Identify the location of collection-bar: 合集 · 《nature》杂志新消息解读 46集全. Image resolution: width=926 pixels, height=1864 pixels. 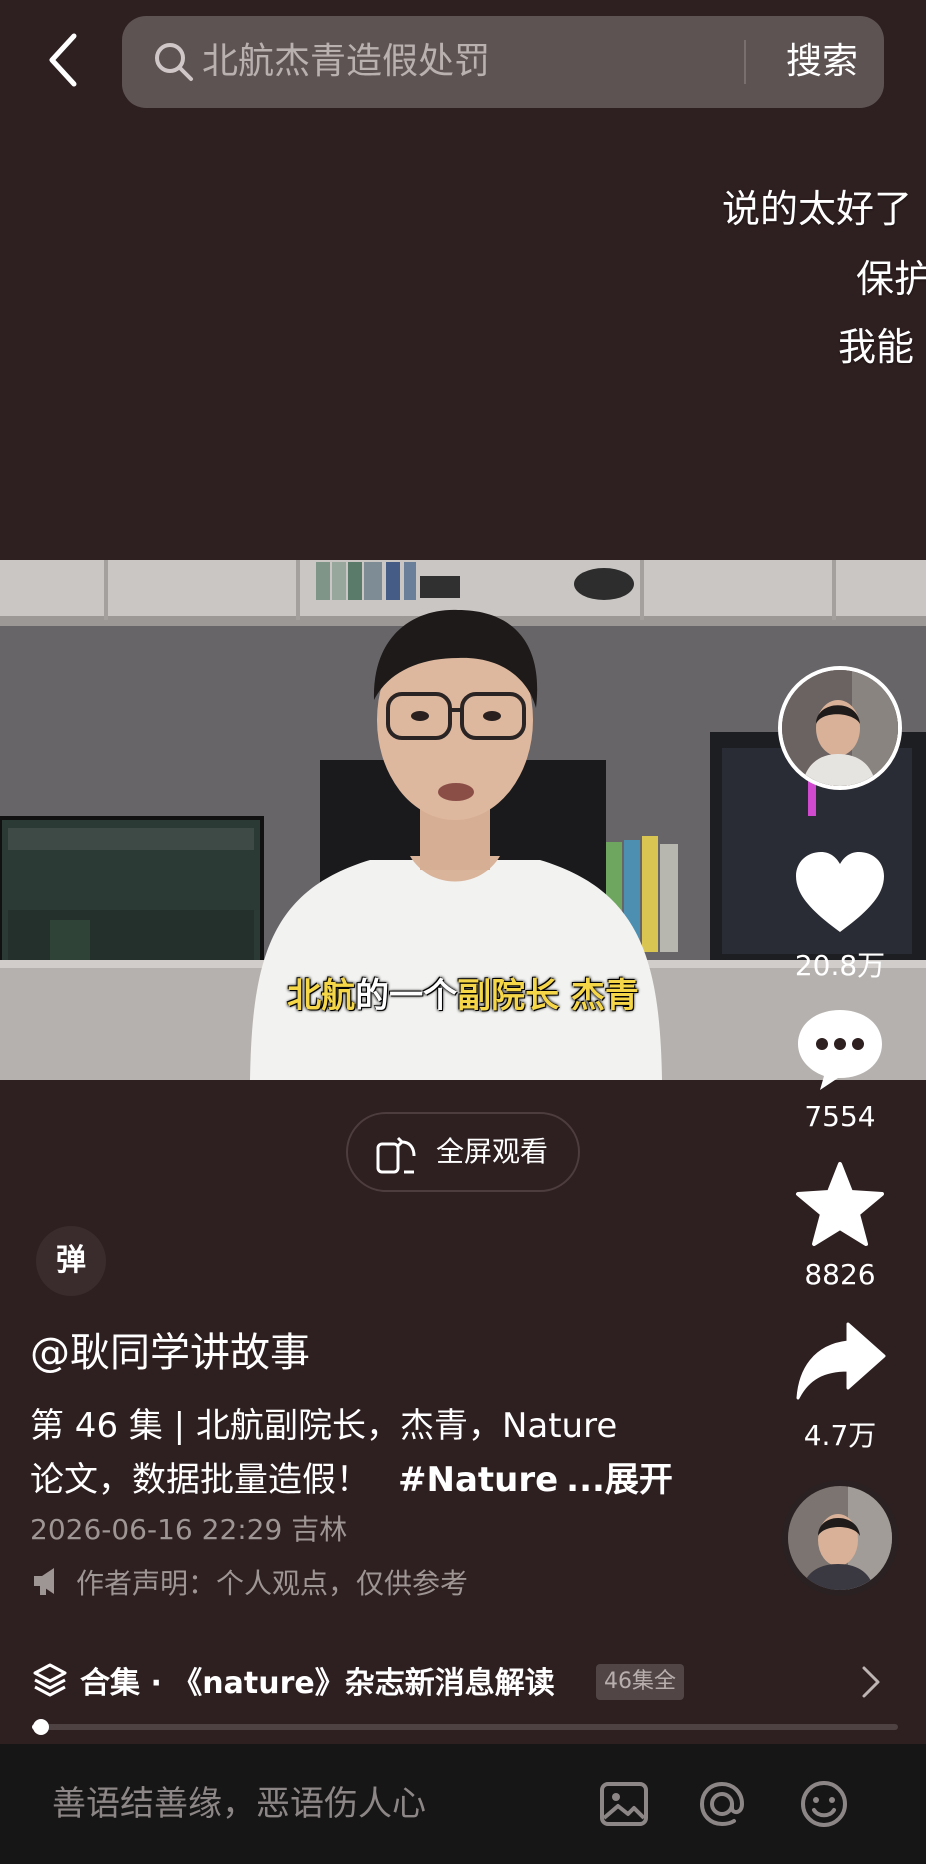
(463, 1680).